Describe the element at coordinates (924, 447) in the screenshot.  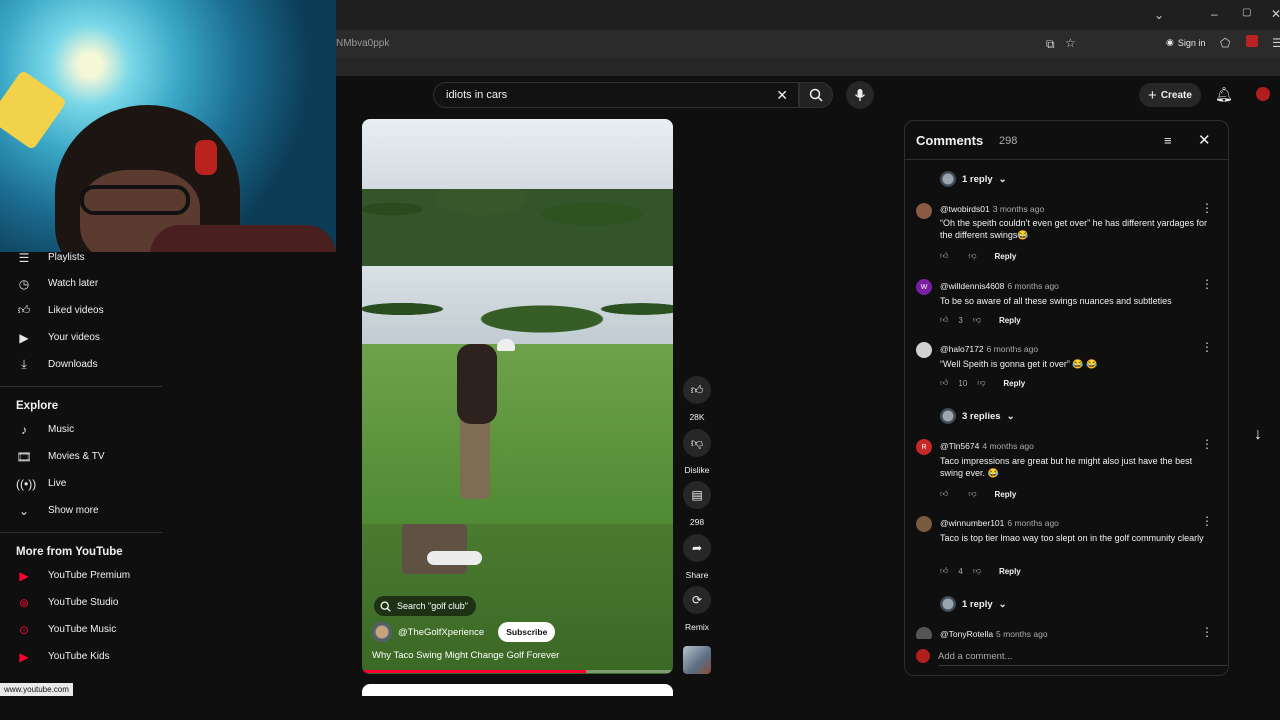
I see `comment-avatar: R` at that location.